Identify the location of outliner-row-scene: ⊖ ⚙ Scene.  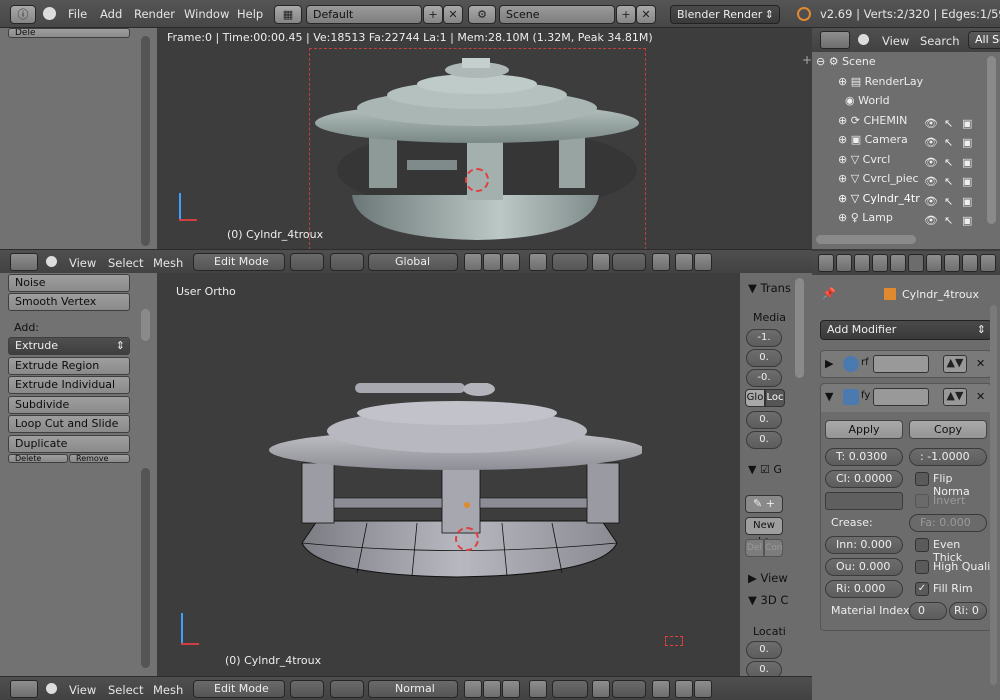
(900, 64).